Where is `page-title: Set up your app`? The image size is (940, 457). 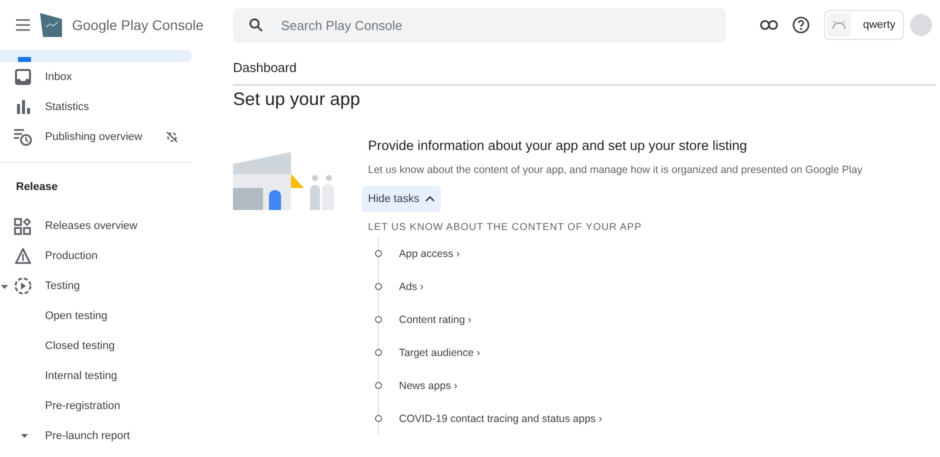 page-title: Set up your app is located at coordinates (297, 99).